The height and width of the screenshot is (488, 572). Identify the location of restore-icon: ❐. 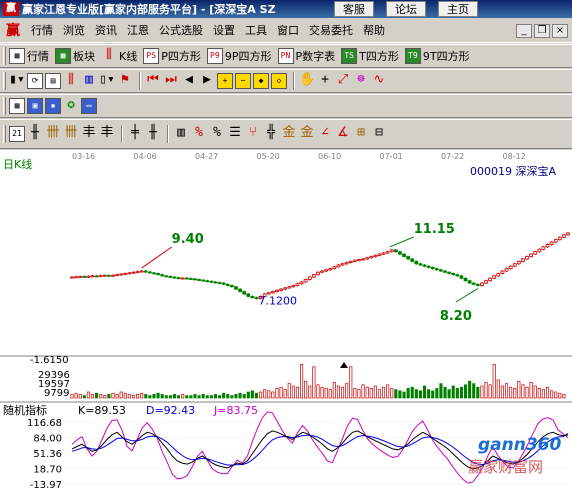
(542, 30).